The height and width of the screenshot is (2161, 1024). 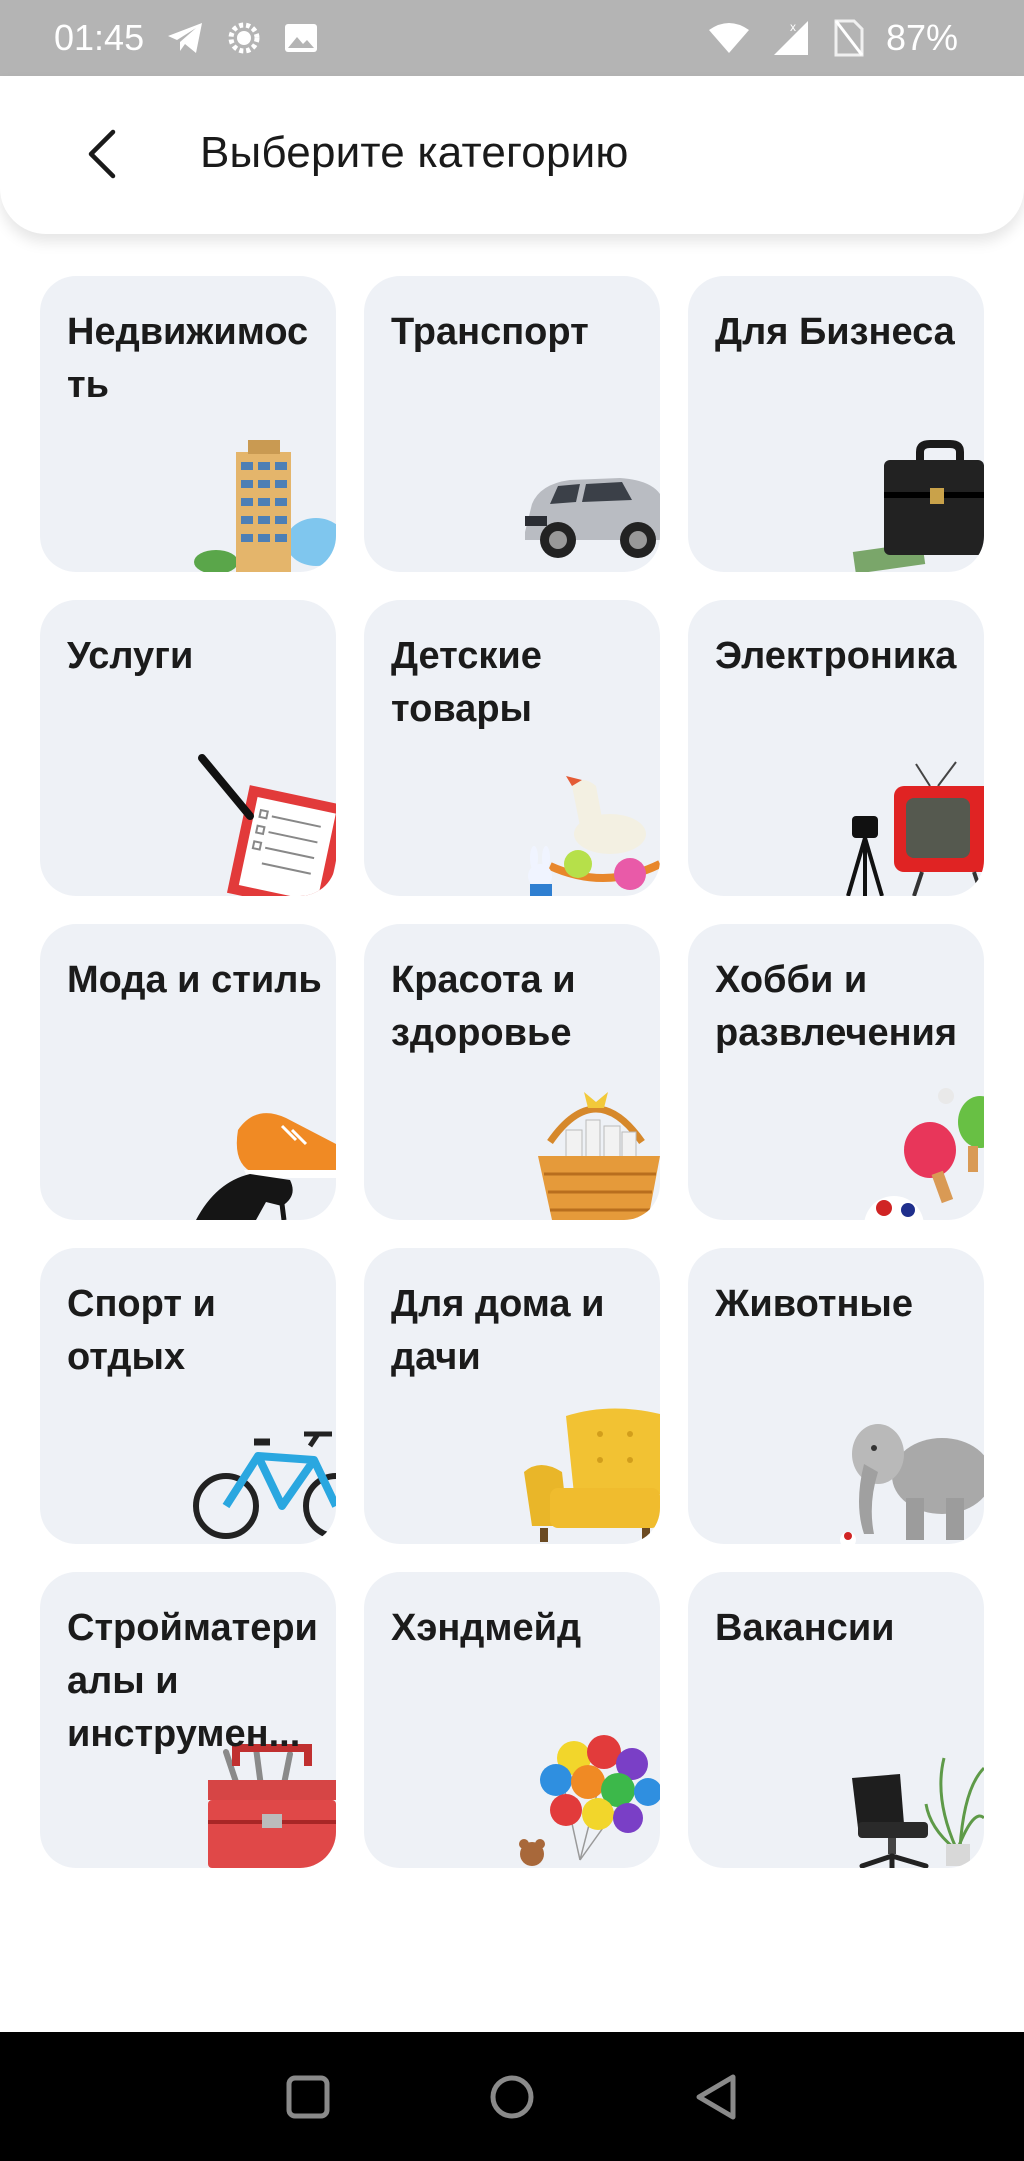 What do you see at coordinates (836, 1006) in the screenshot?
I see `category-label: Хобби и развлечения` at bounding box center [836, 1006].